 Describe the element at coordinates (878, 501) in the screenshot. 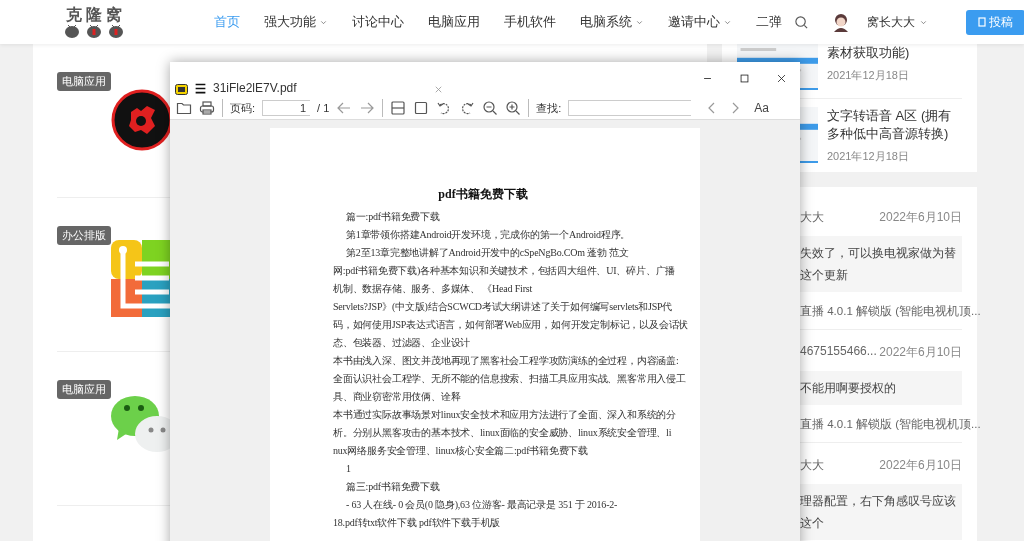

I see `comment-text: 理器配置，右下角感叹号应该` at that location.